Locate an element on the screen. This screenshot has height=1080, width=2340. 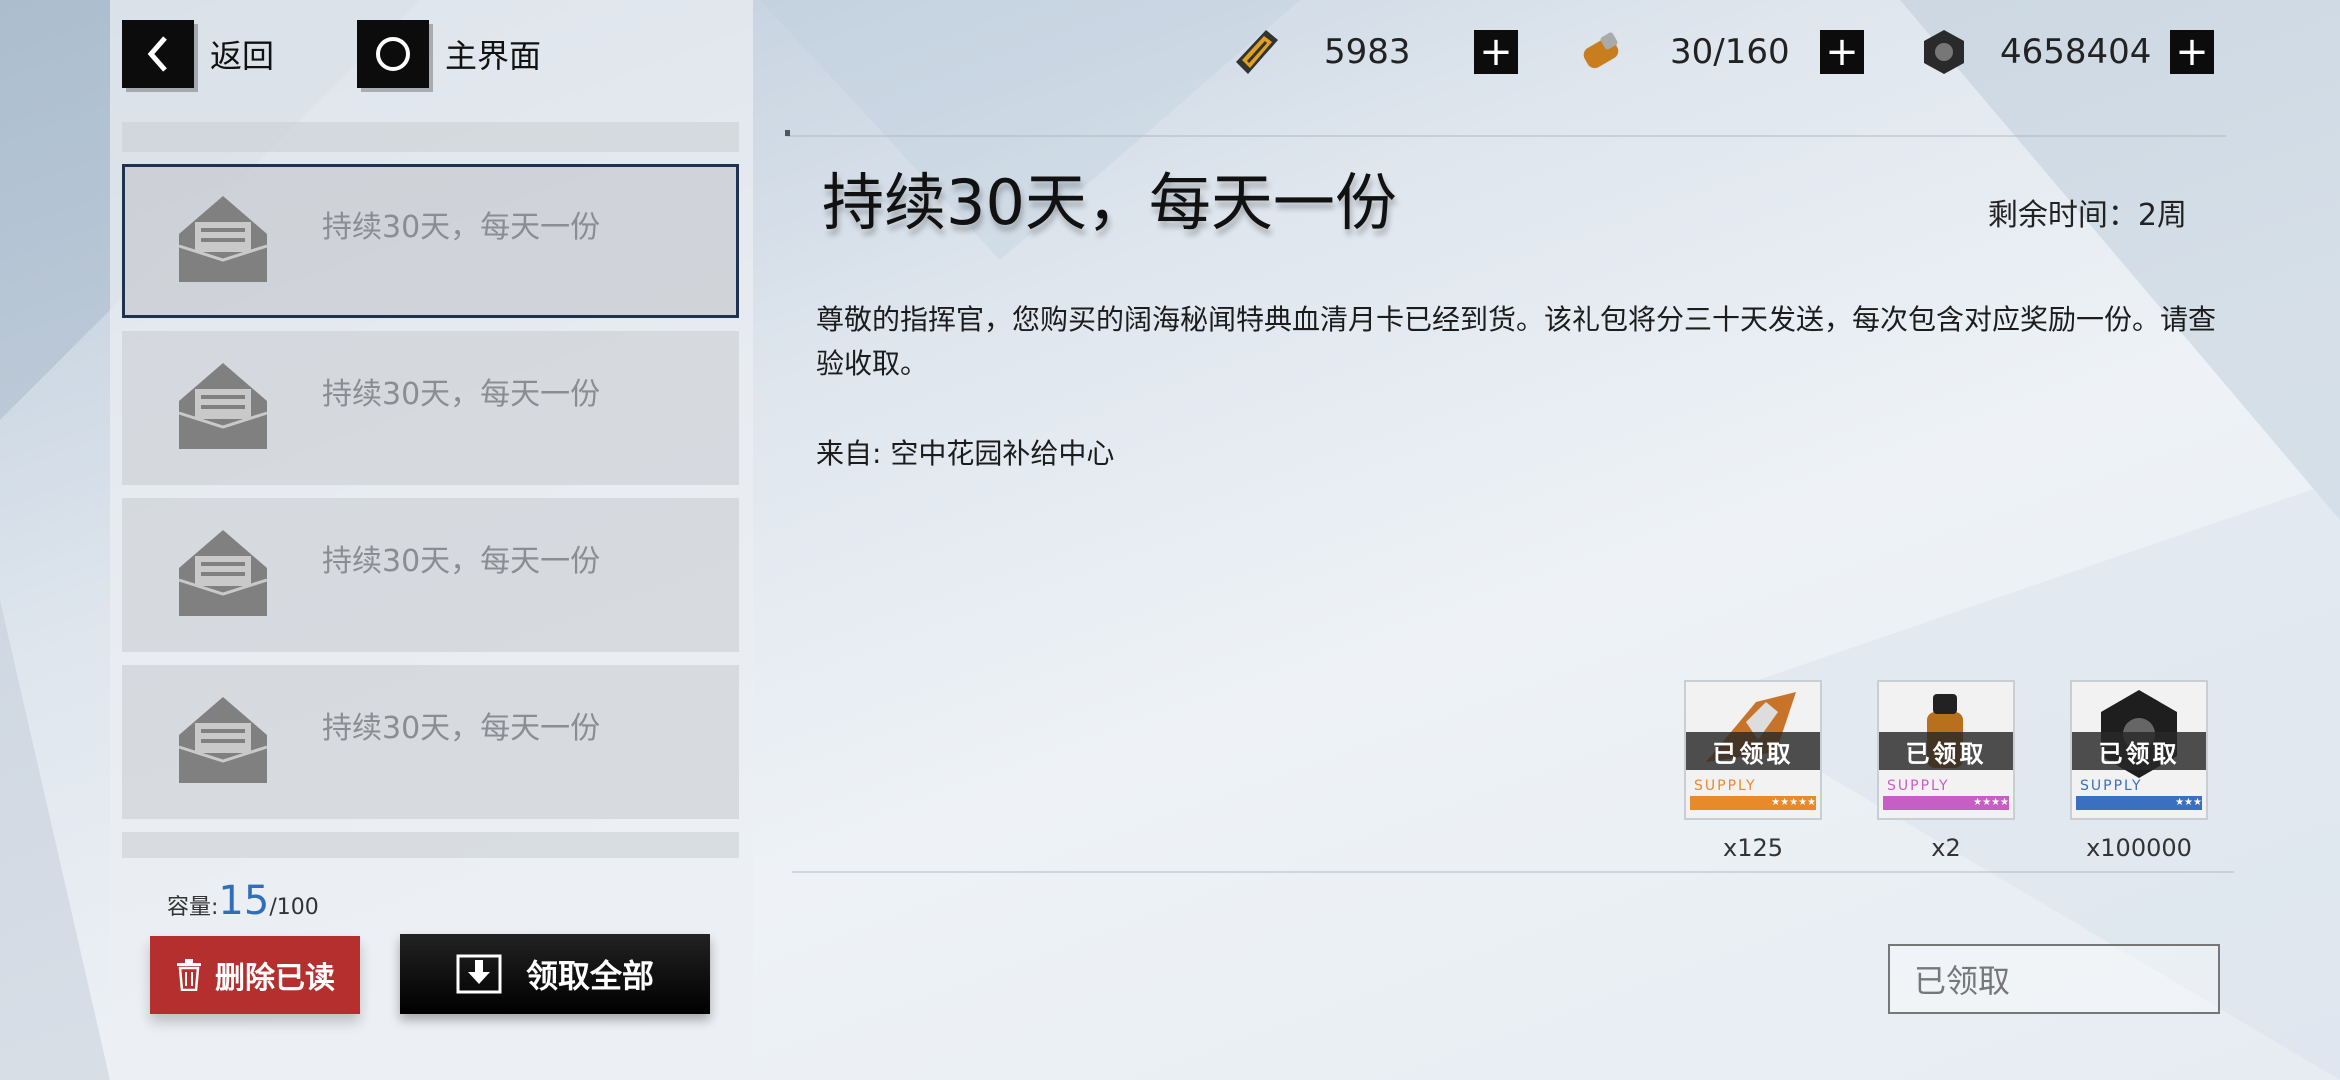
back-button: 返回 is located at coordinates (198, 54).